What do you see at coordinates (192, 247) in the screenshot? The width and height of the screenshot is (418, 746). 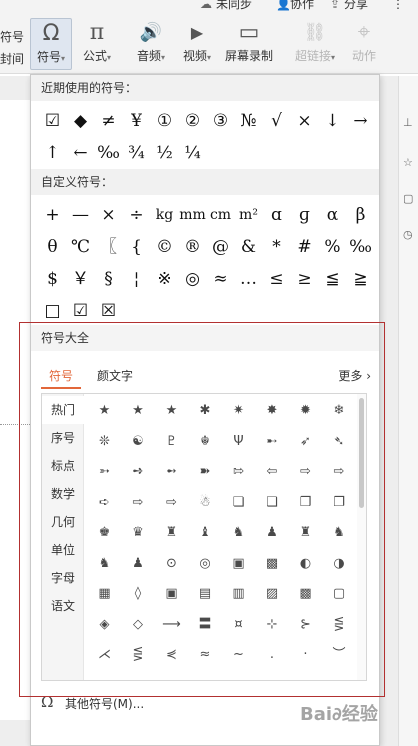 I see `custom-symbol-cell: ®` at bounding box center [192, 247].